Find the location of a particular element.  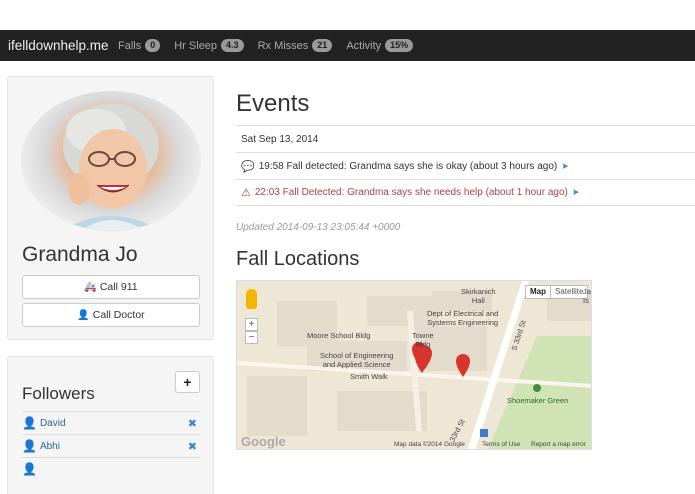

event-date: Sat Sep 13, 2014 is located at coordinates (280, 139).